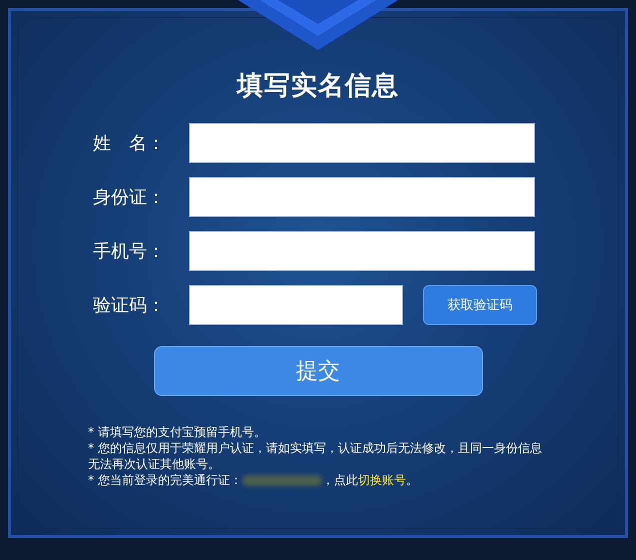 The height and width of the screenshot is (560, 636). Describe the element at coordinates (318, 371) in the screenshot. I see `submit-button: 提交` at that location.